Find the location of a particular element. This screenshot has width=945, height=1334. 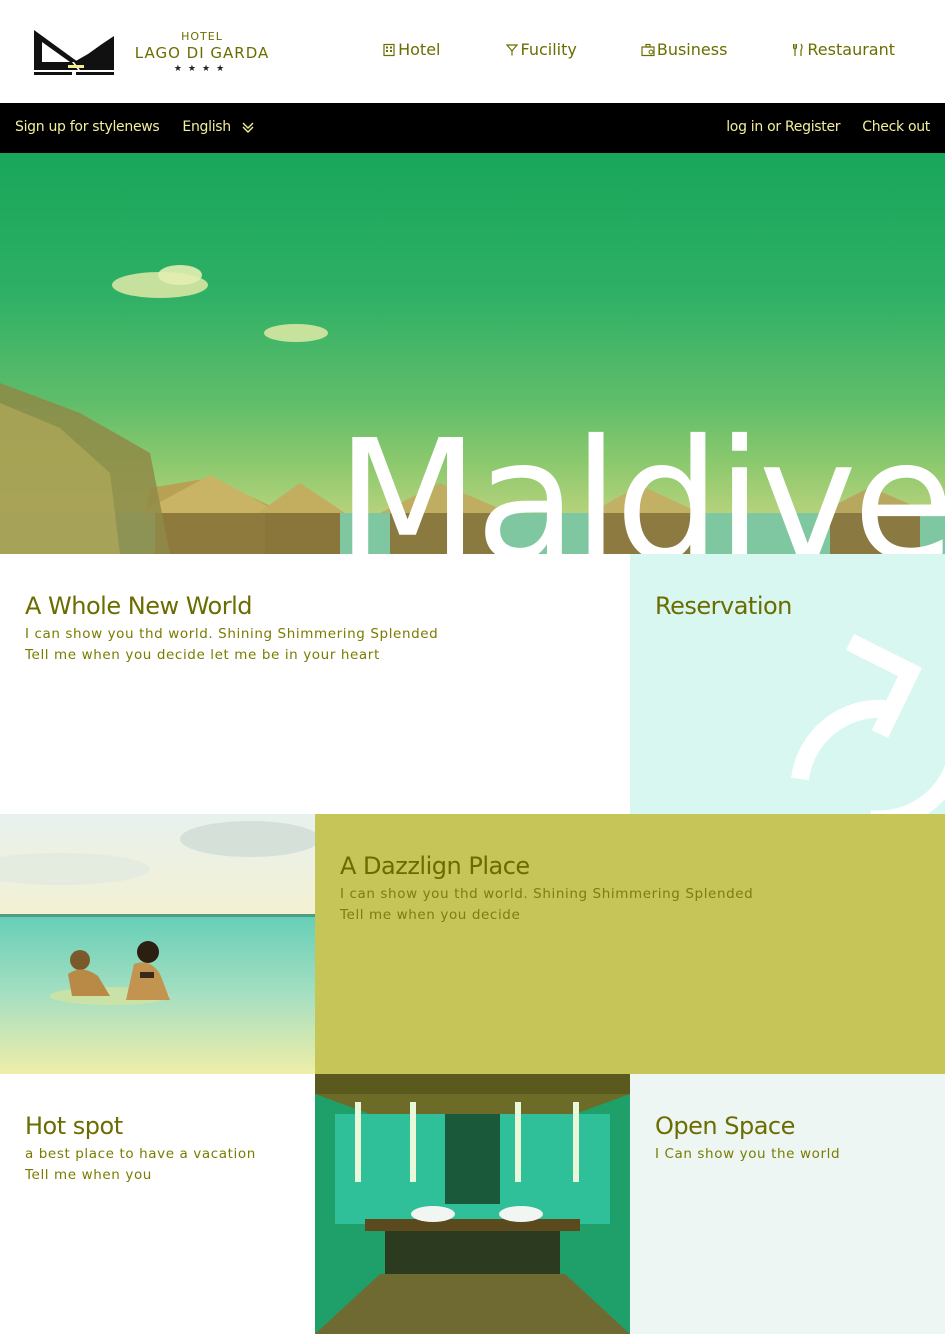

card-text-line: a best place to have a vacation is located at coordinates (140, 1154).